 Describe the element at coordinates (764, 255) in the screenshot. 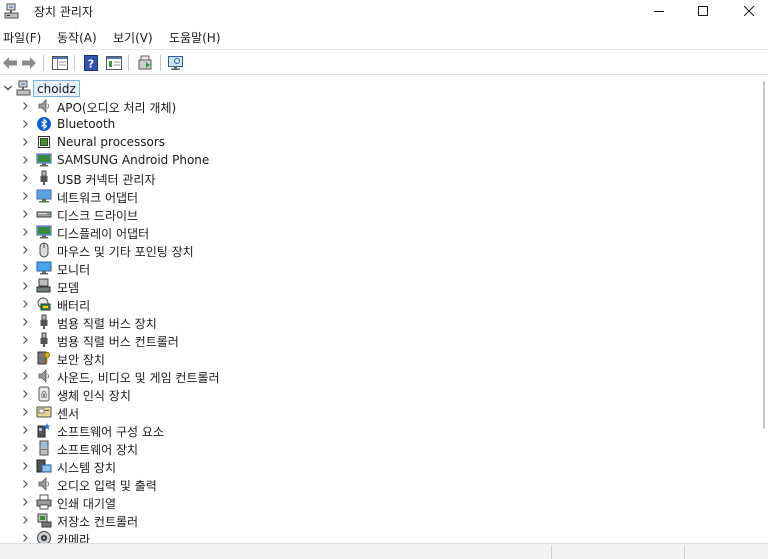

I see `scrollbar-thumb` at that location.